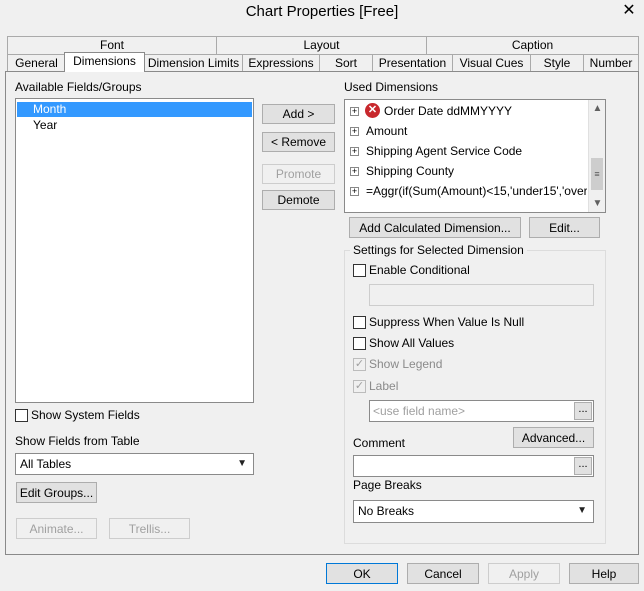  Describe the element at coordinates (281, 63) in the screenshot. I see `tab-expressions: Expressions` at that location.